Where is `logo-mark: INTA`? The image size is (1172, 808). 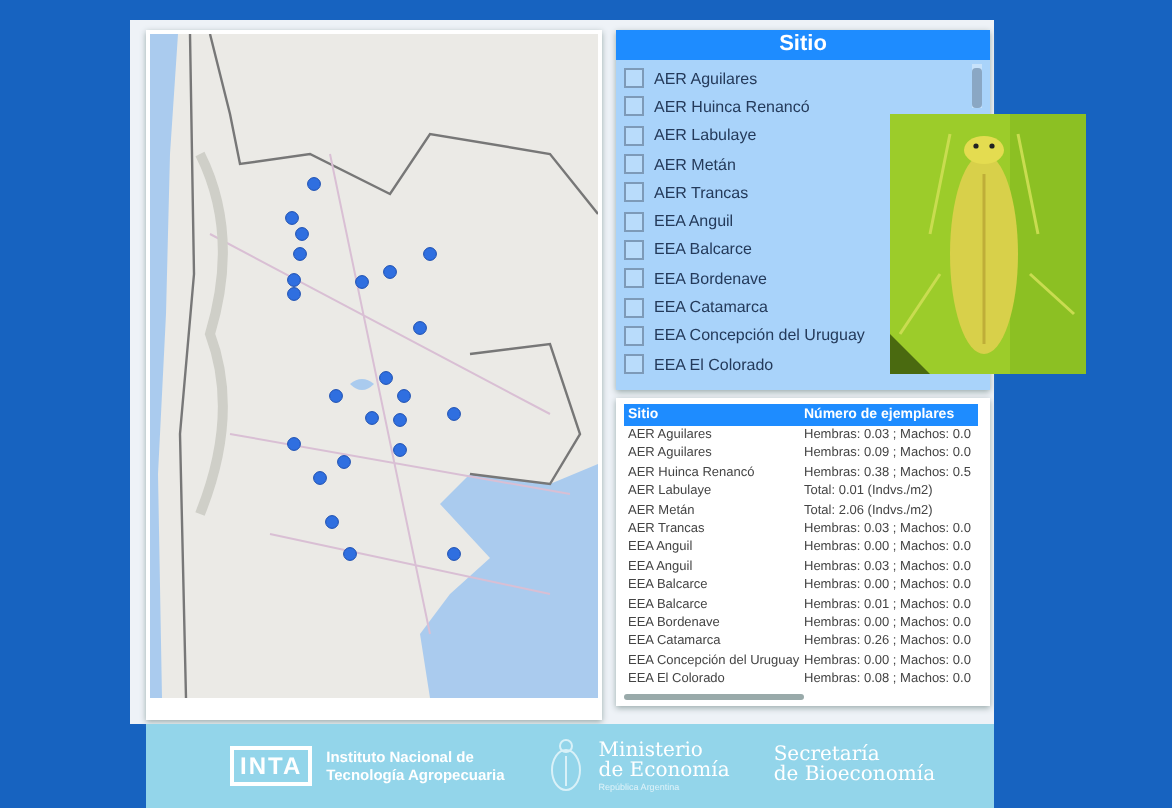 logo-mark: INTA is located at coordinates (271, 766).